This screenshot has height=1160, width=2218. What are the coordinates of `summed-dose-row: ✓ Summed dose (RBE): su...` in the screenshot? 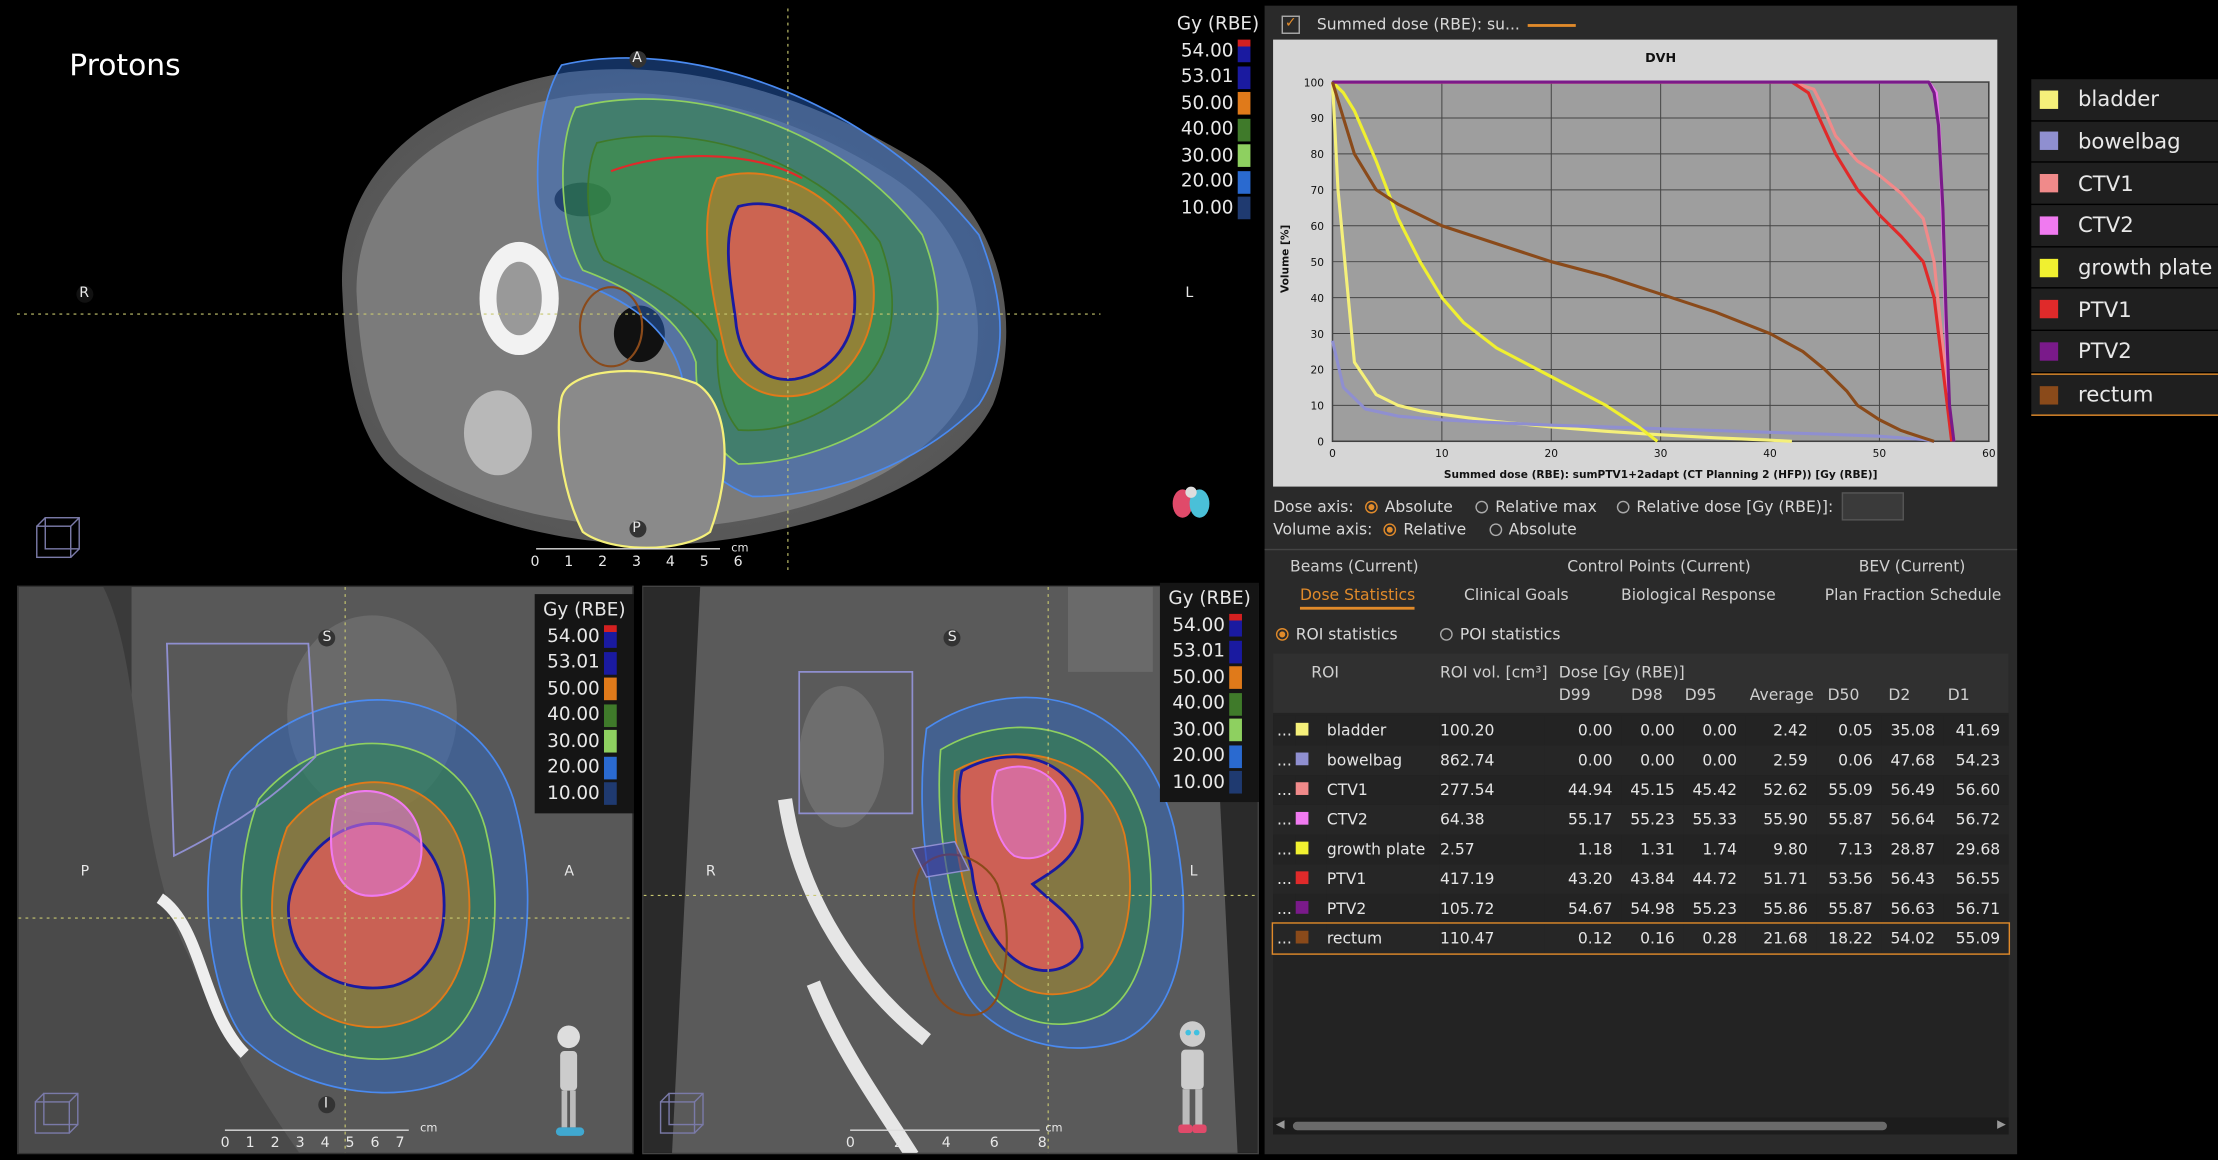 It's located at (1429, 24).